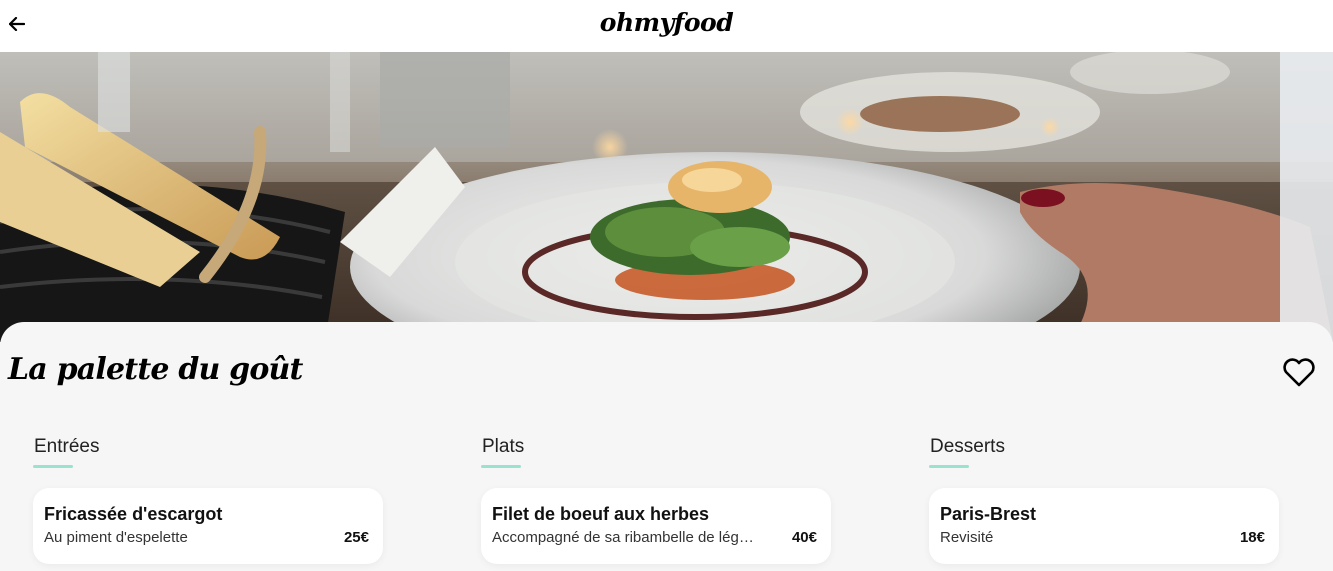 The width and height of the screenshot is (1333, 571). Describe the element at coordinates (967, 537) in the screenshot. I see `dish-description: Revisité` at that location.